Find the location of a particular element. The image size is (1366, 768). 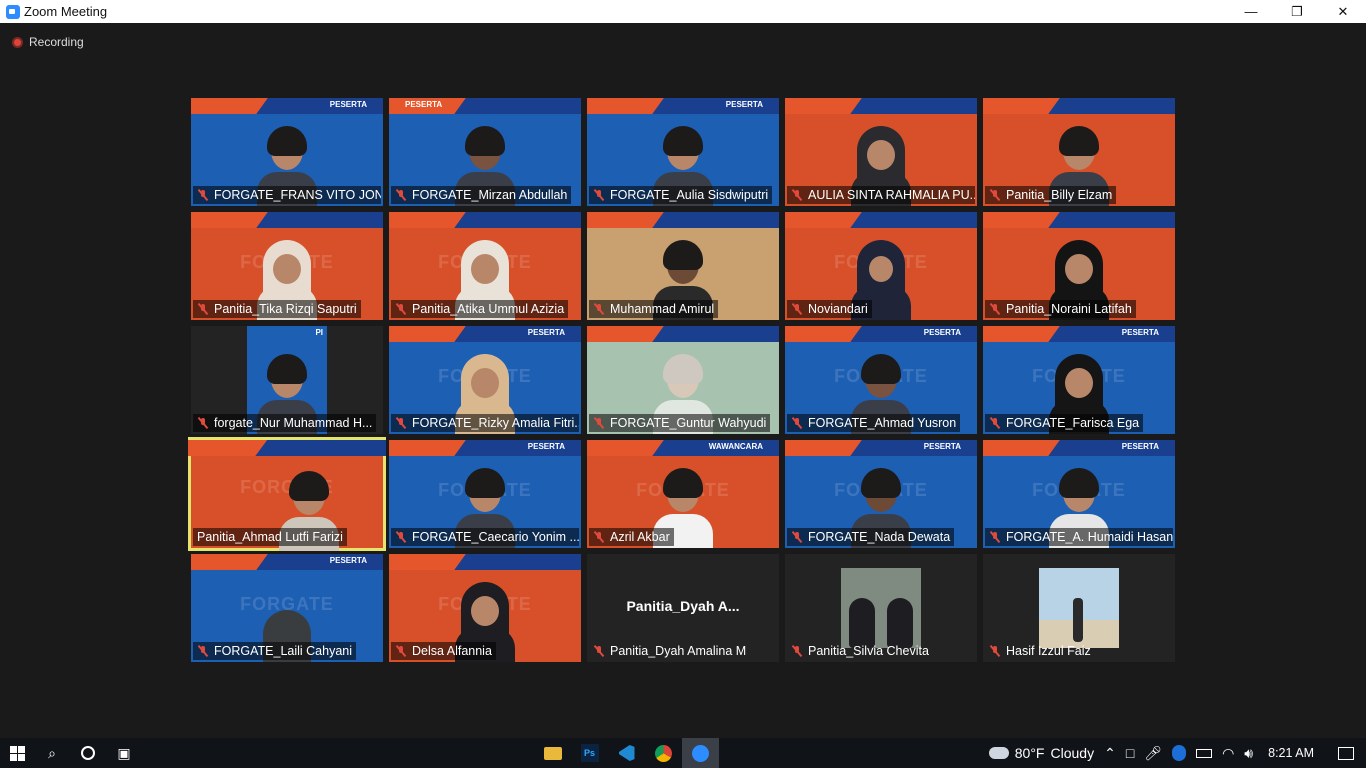

weather-description: Cloudy is located at coordinates (1072, 753).